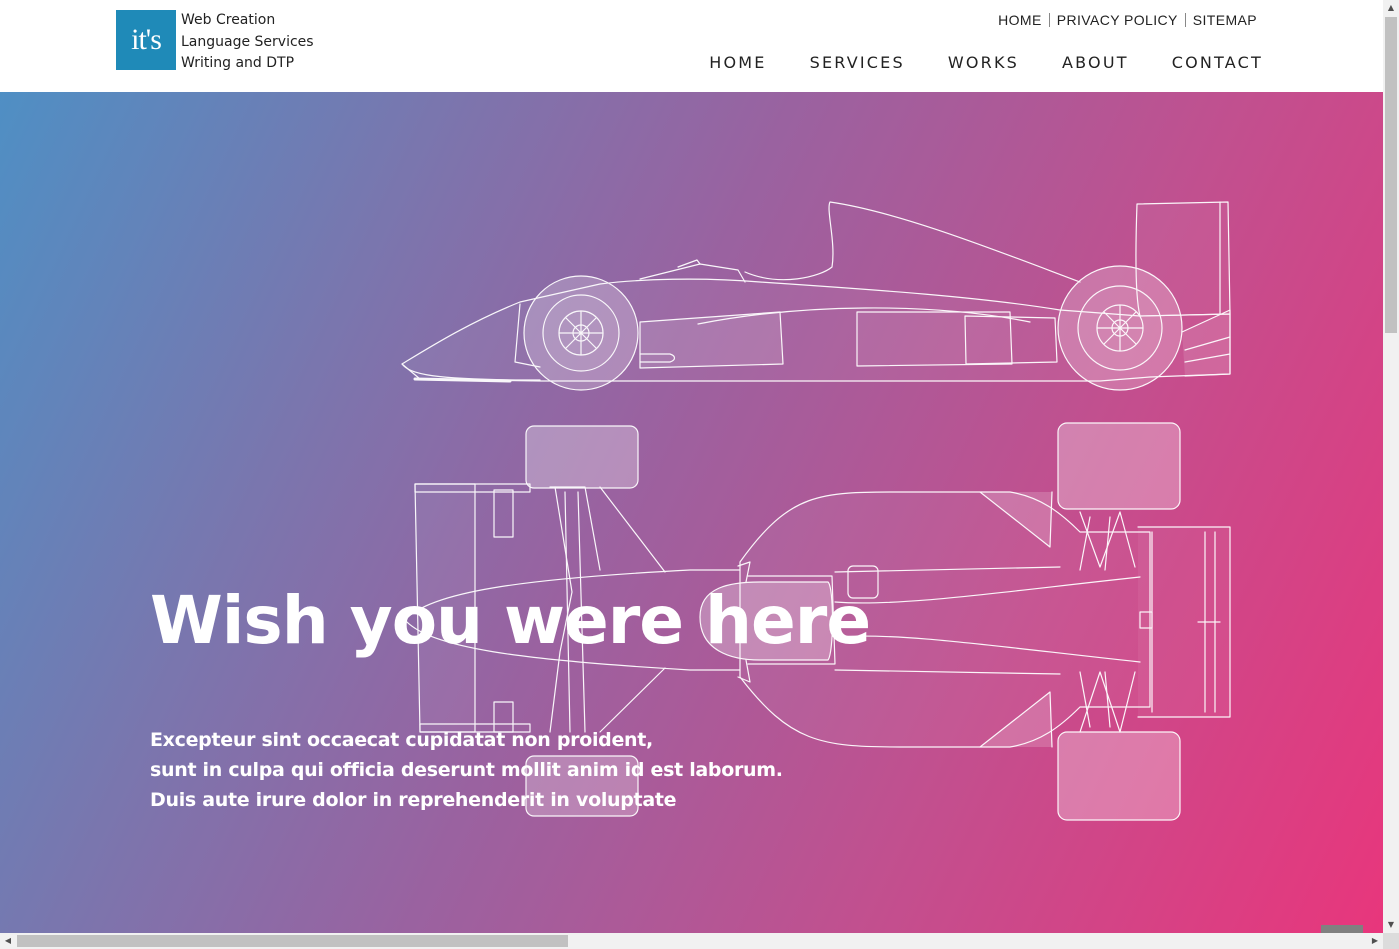 The width and height of the screenshot is (1399, 949). What do you see at coordinates (146, 40) in the screenshot?
I see `logo-mark: it's` at bounding box center [146, 40].